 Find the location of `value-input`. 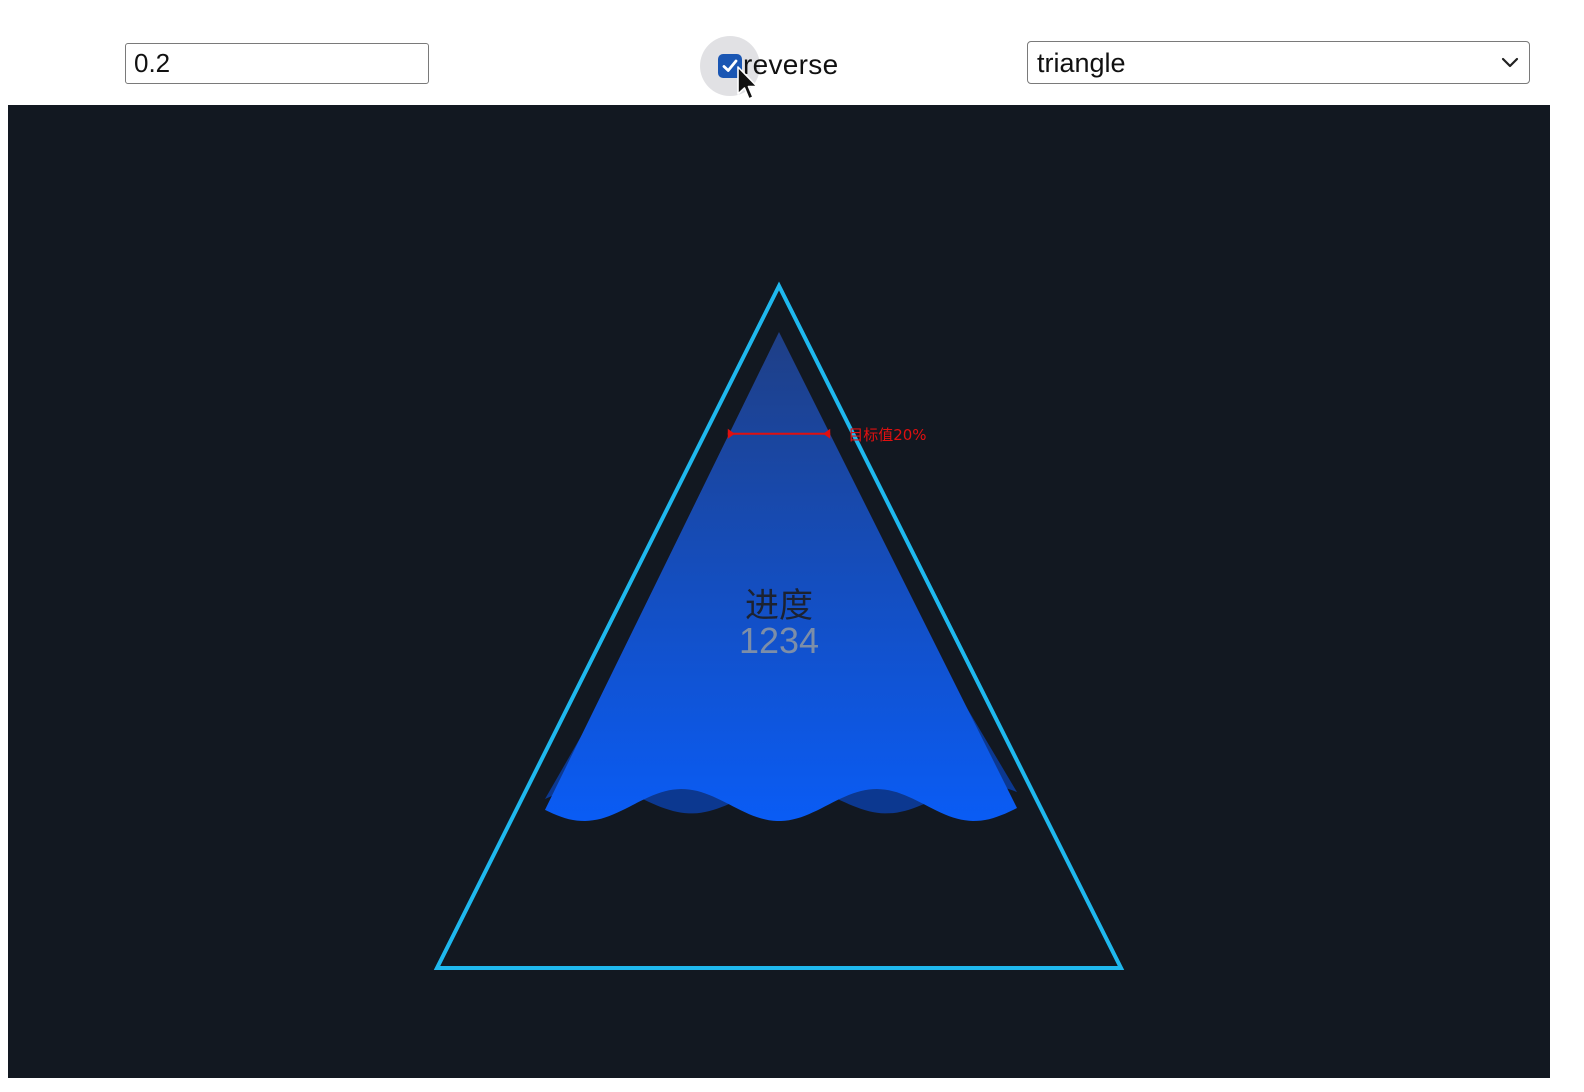

value-input is located at coordinates (277, 63).